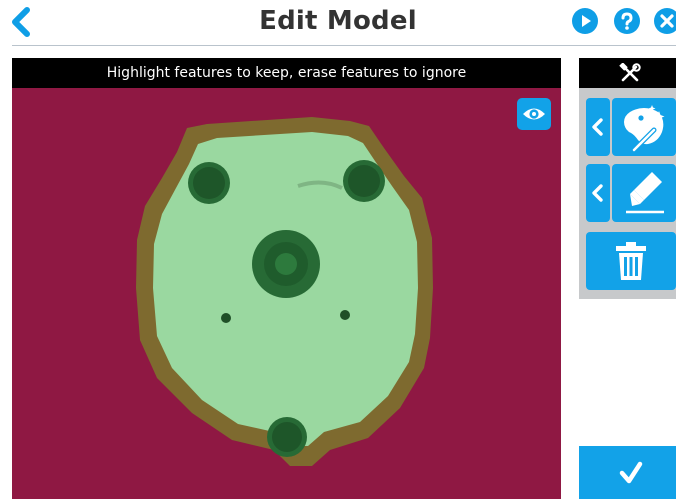  I want to click on magic-paint-icon, so click(644, 129).